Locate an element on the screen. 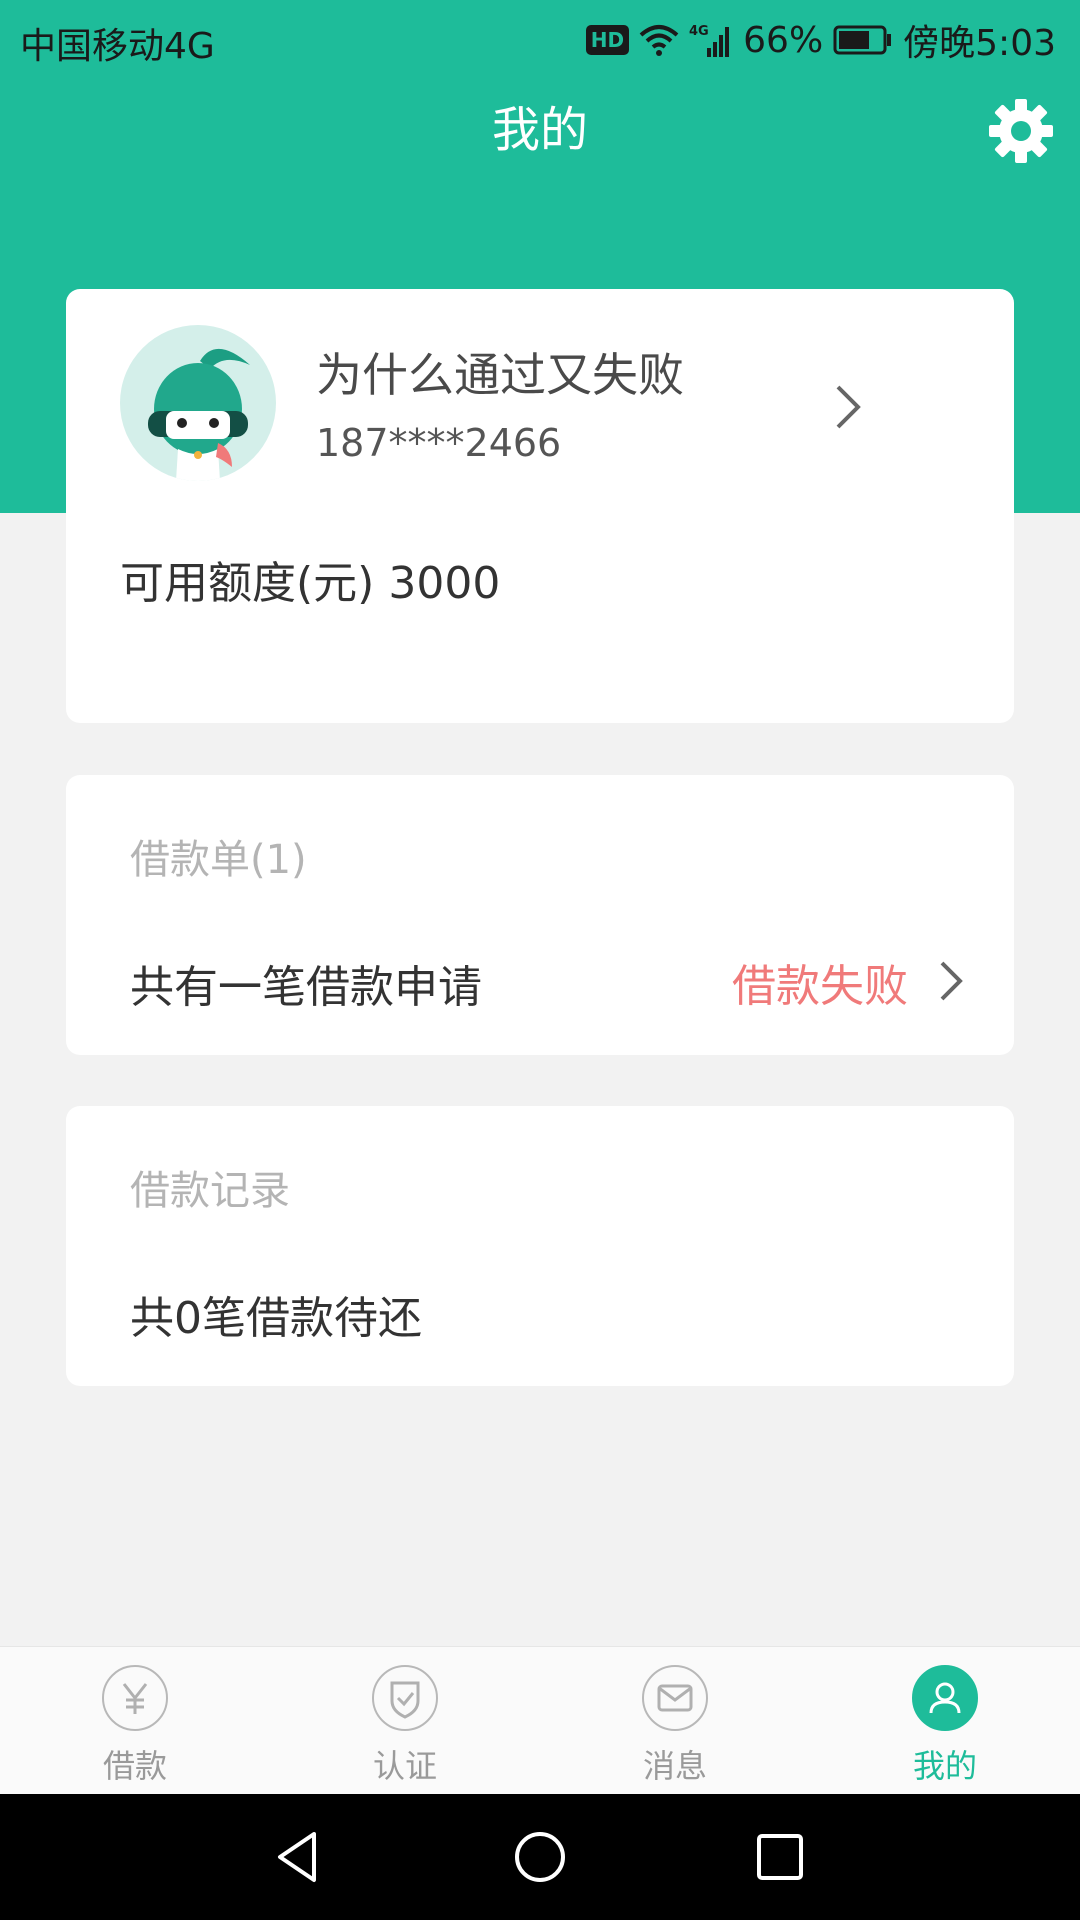 This screenshot has height=1920, width=1080. hd-icon: HD is located at coordinates (607, 40).